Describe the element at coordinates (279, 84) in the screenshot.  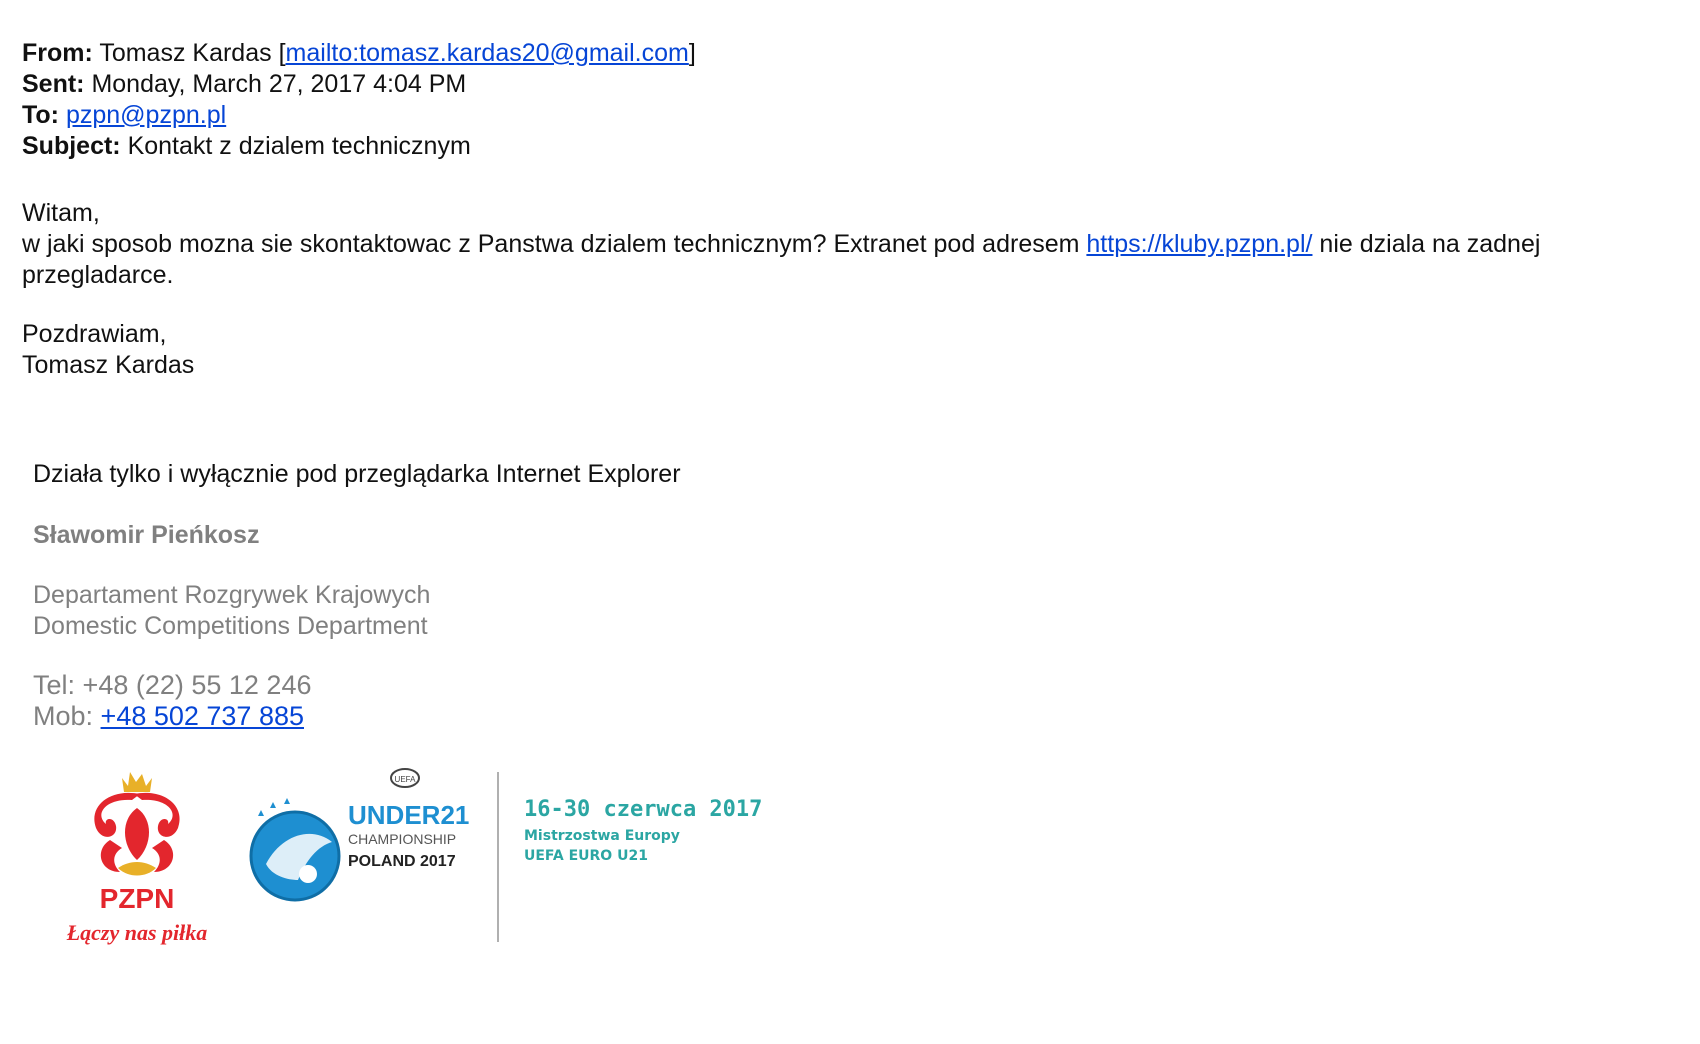
I see `sent-value: Monday, March 27, 2017 4:04 PM` at that location.